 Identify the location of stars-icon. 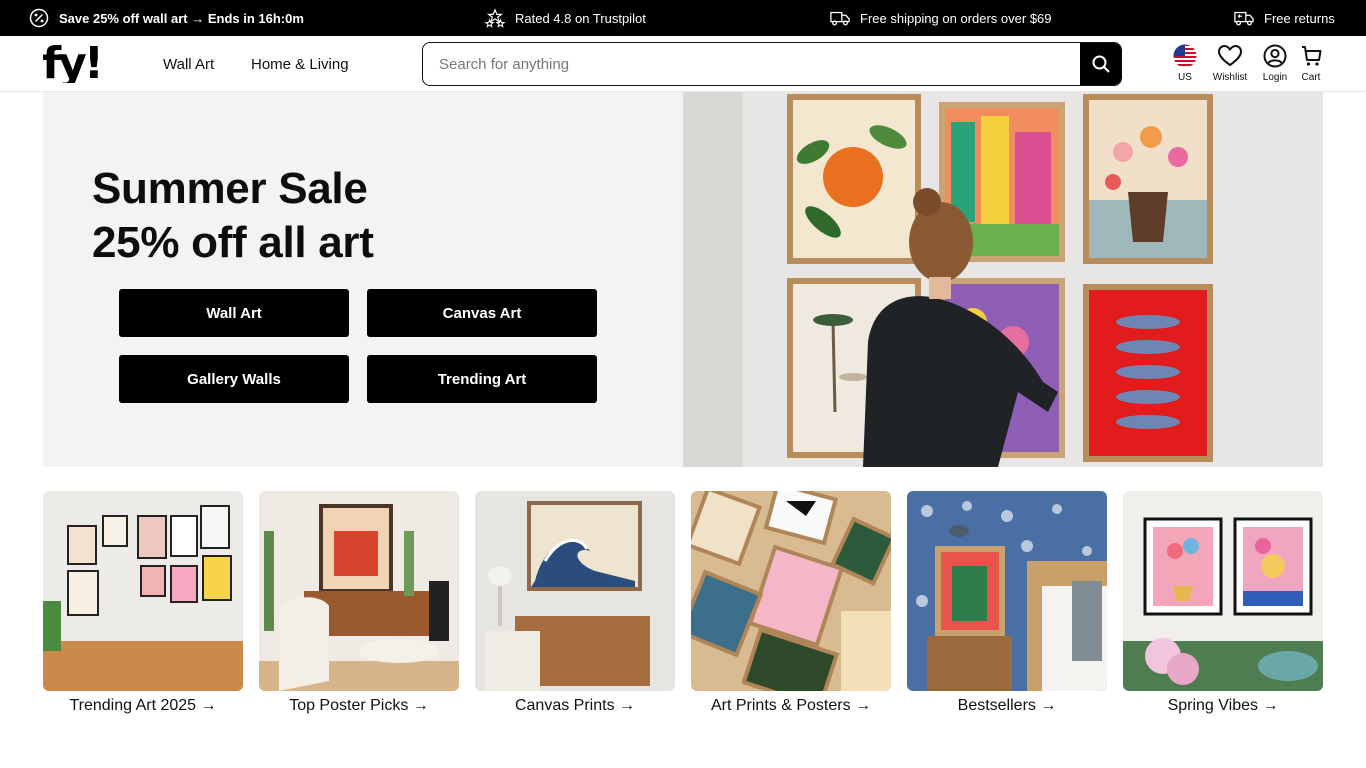
(495, 18).